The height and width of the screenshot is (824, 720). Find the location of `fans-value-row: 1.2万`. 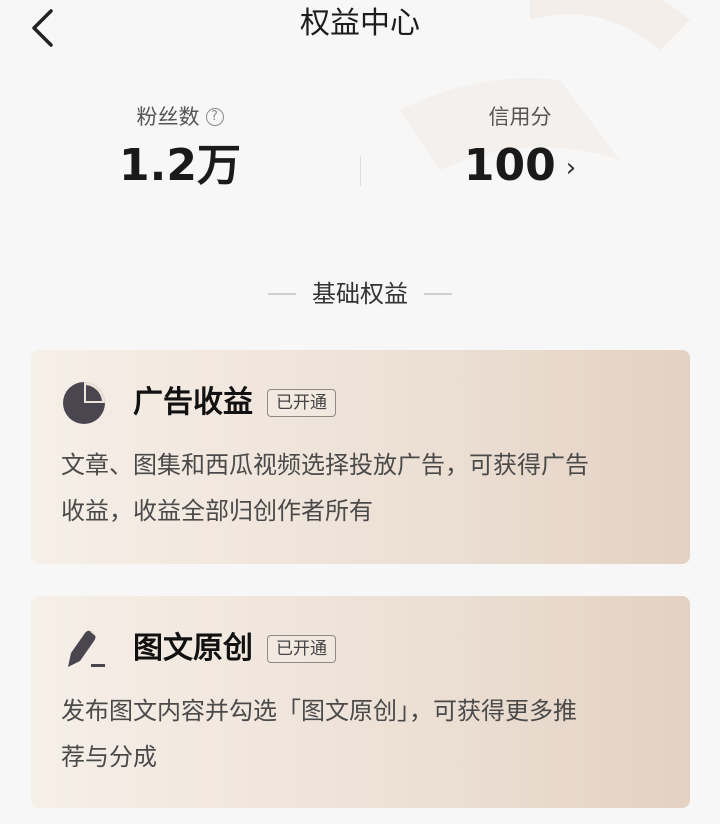

fans-value-row: 1.2万 is located at coordinates (180, 166).